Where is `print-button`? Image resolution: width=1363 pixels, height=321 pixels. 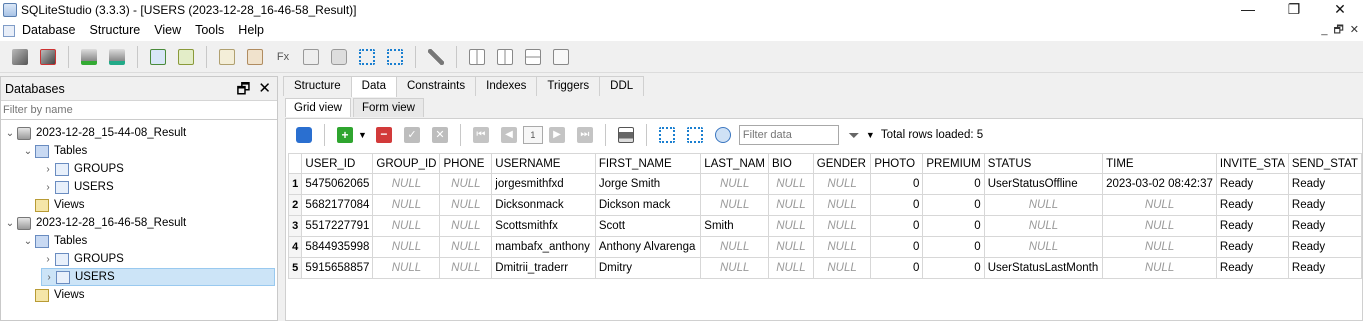 print-button is located at coordinates (626, 135).